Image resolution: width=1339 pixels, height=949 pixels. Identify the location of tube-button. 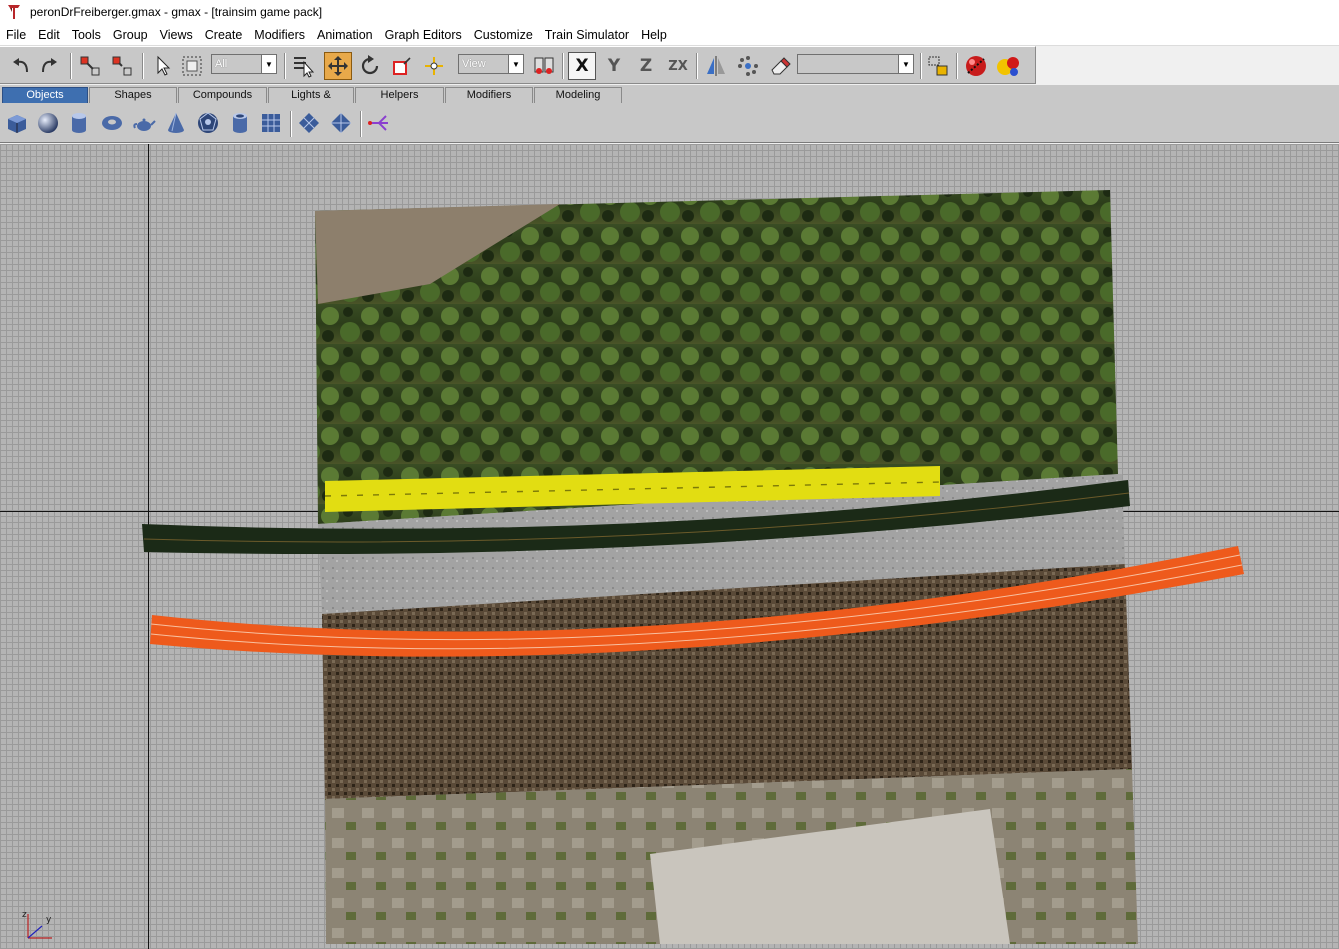
(240, 123).